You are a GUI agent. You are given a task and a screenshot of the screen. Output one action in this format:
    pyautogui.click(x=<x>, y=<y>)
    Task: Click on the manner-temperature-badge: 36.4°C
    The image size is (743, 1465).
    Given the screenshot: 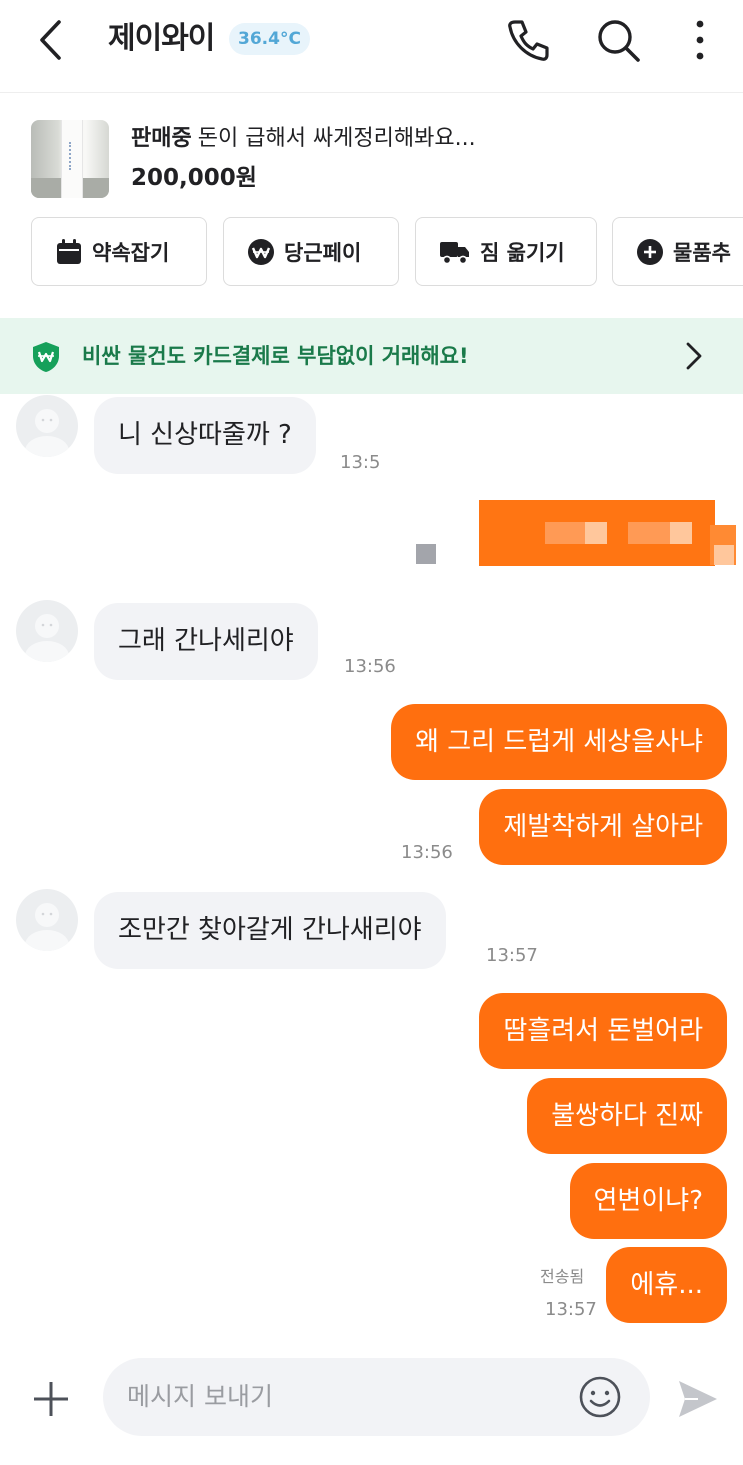 What is the action you would take?
    pyautogui.click(x=269, y=39)
    